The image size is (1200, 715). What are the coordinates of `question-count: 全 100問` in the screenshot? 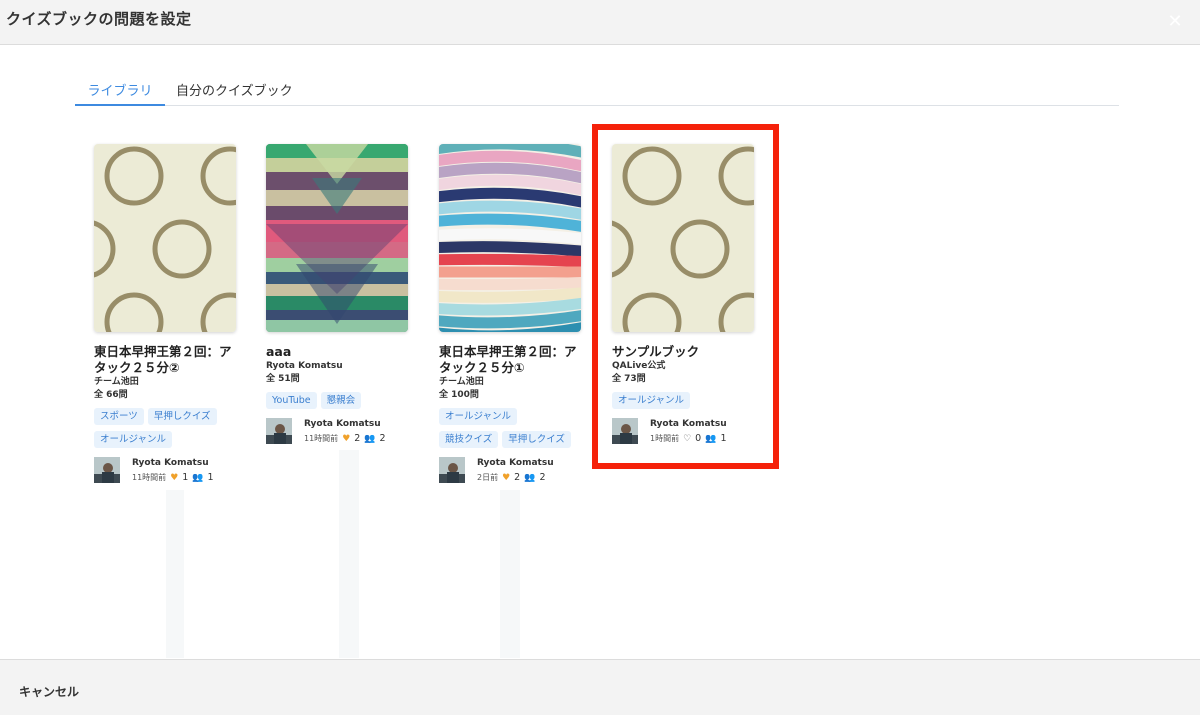 It's located at (459, 395).